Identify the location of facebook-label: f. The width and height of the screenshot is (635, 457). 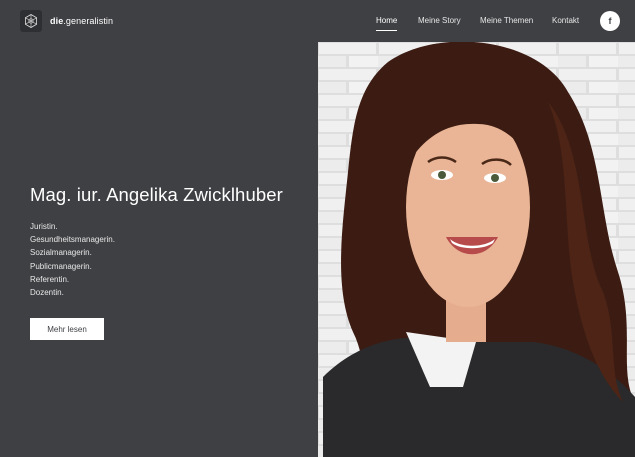
(610, 21).